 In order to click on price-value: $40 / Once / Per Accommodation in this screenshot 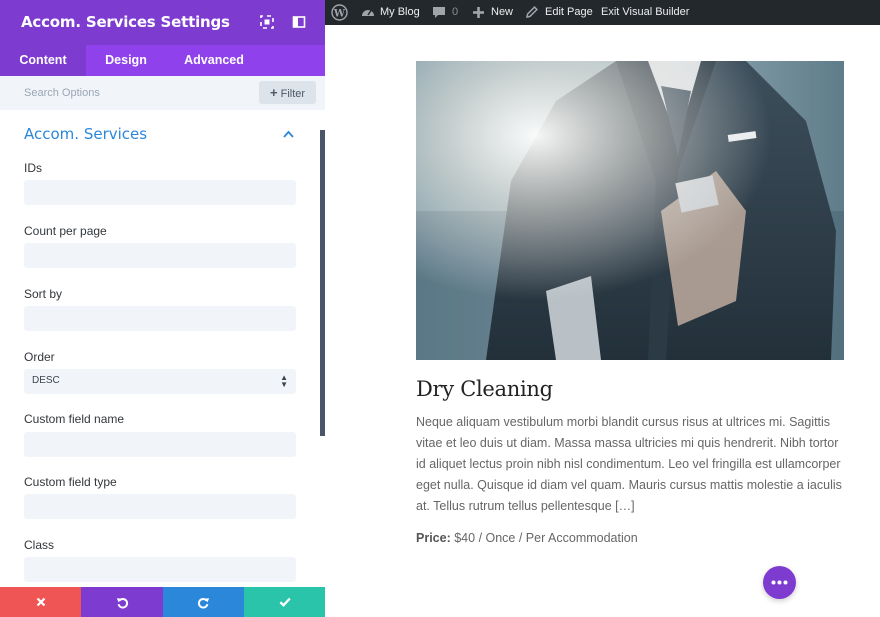, I will do `click(546, 538)`.